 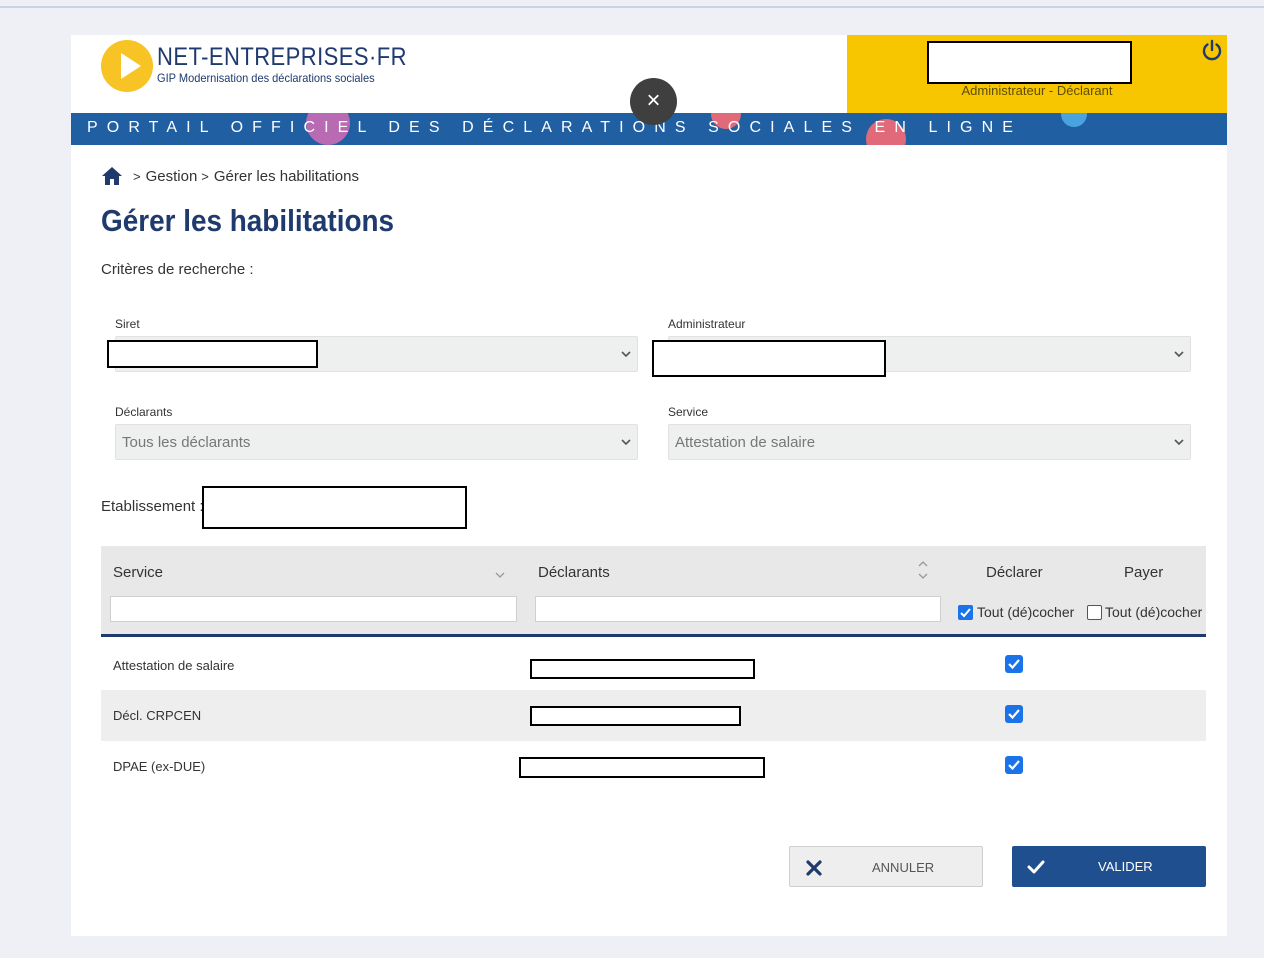 What do you see at coordinates (376, 442) in the screenshot?
I see `declarants-select: Tous les déclarants` at bounding box center [376, 442].